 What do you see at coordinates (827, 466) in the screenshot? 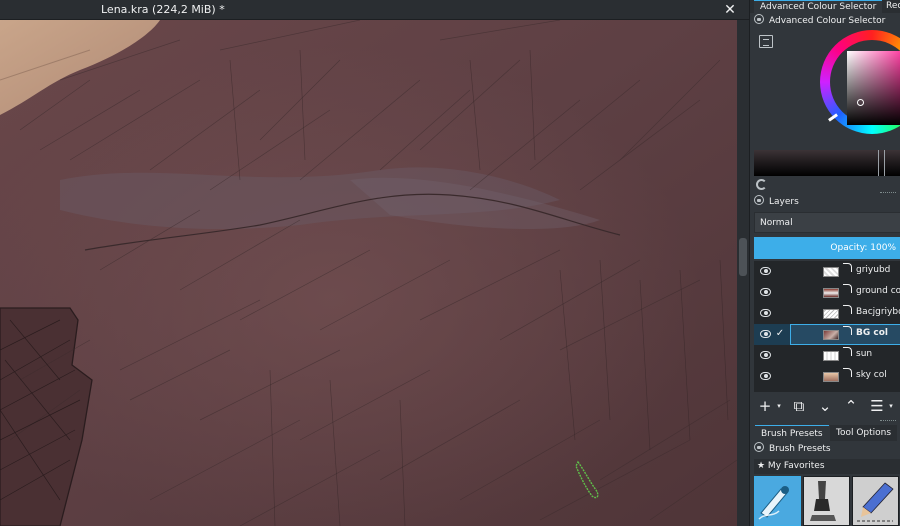
I see `favorites-tag-selector: ★ My Favorites` at bounding box center [827, 466].